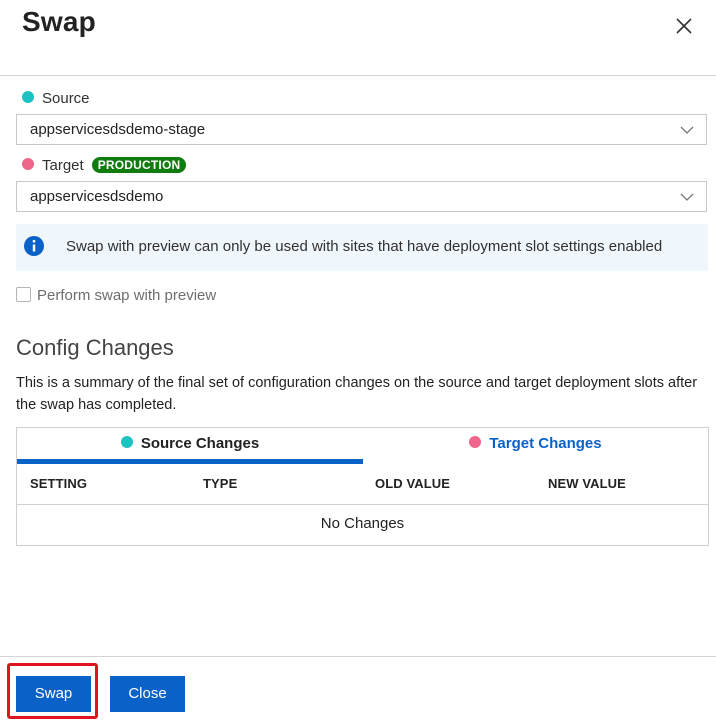 The image size is (716, 725). What do you see at coordinates (59, 483) in the screenshot?
I see `column-header-setting: SETTING` at bounding box center [59, 483].